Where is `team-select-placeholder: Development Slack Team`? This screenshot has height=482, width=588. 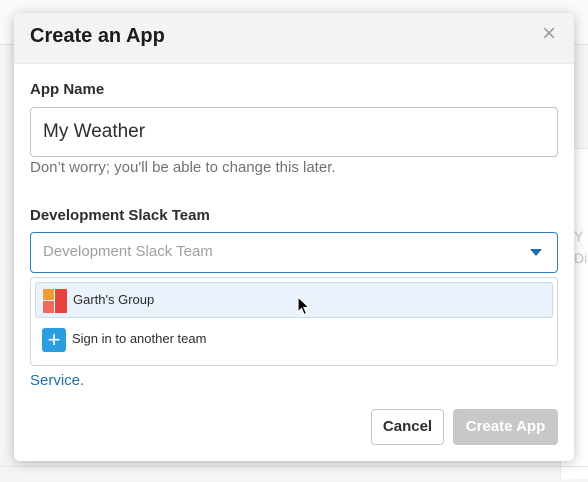
team-select-placeholder: Development Slack Team is located at coordinates (128, 251).